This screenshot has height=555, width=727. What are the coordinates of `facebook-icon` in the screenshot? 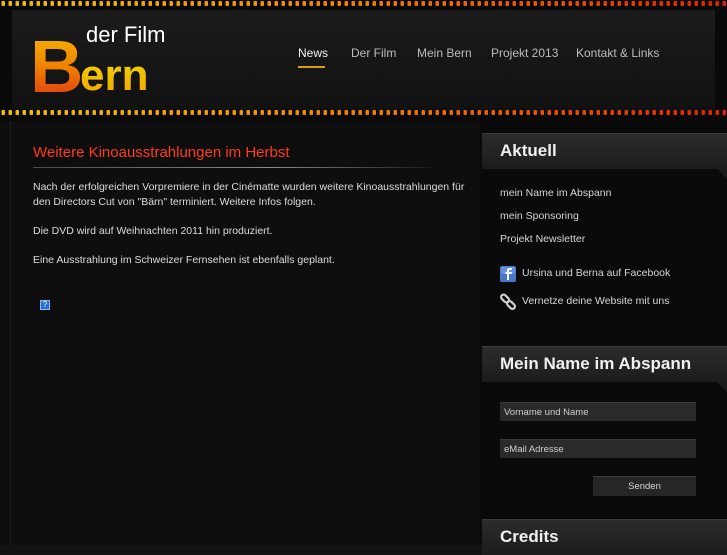 It's located at (508, 274).